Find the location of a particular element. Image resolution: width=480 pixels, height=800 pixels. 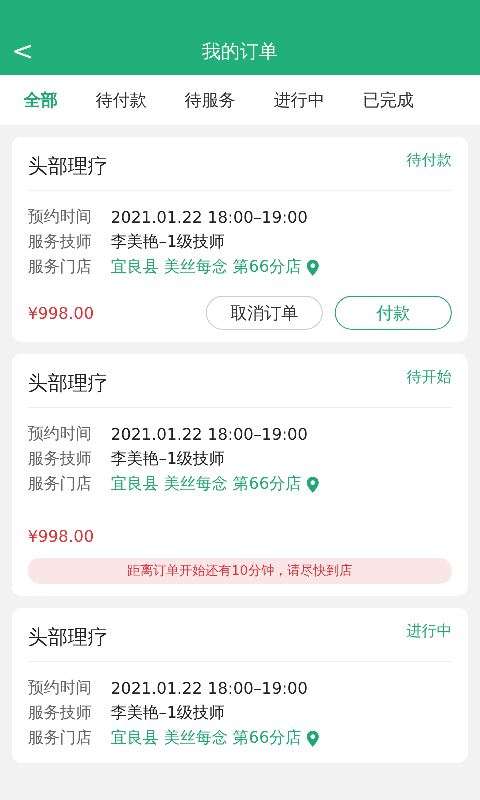

pay-button: 付款 is located at coordinates (393, 313).